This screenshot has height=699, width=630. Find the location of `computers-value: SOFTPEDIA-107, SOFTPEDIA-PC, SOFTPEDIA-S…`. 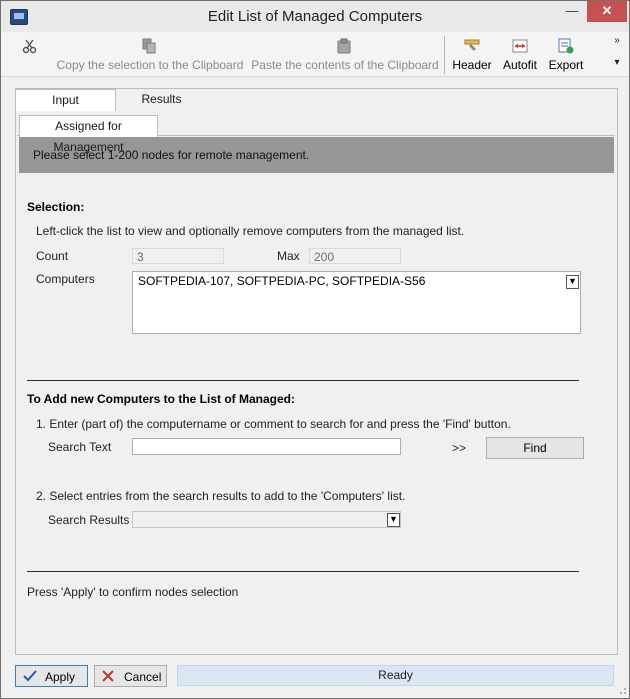

computers-value: SOFTPEDIA-107, SOFTPEDIA-PC, SOFTPEDIA-S… is located at coordinates (282, 281).